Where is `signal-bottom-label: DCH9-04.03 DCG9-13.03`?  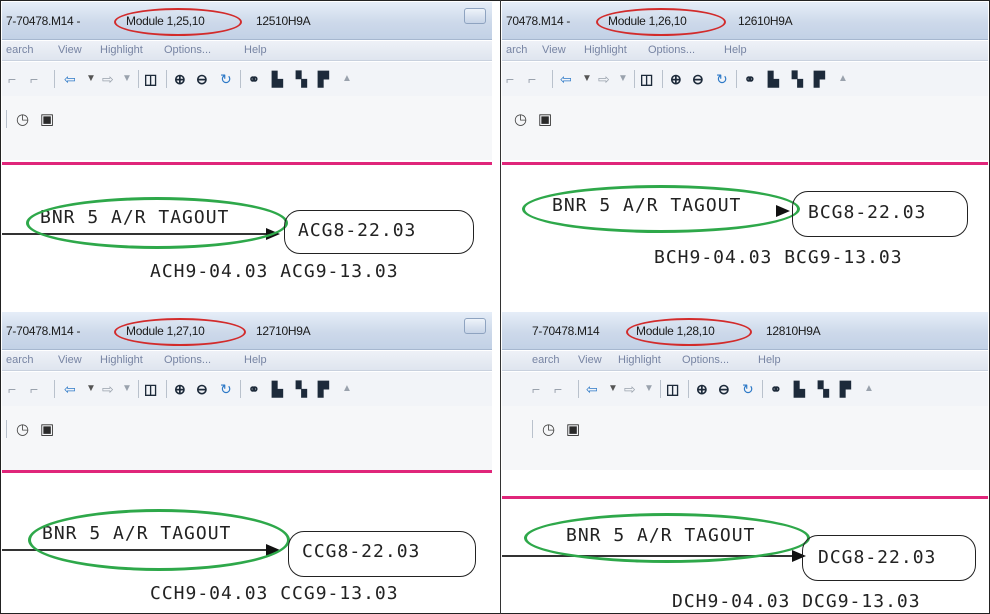 signal-bottom-label: DCH9-04.03 DCG9-13.03 is located at coordinates (796, 601).